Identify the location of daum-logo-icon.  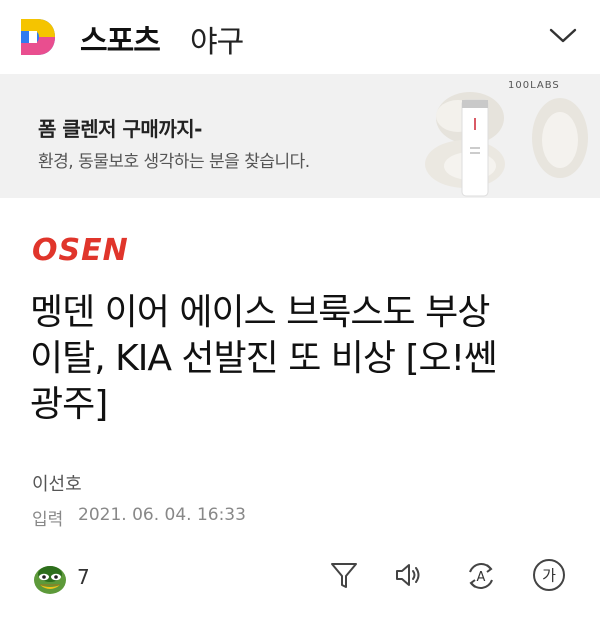
(37, 37).